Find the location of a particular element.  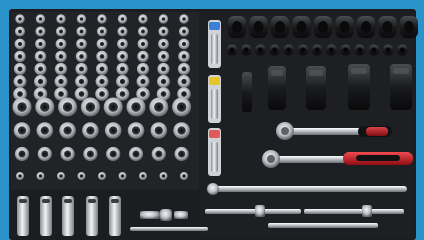

impact-extension is located at coordinates (247, 92).